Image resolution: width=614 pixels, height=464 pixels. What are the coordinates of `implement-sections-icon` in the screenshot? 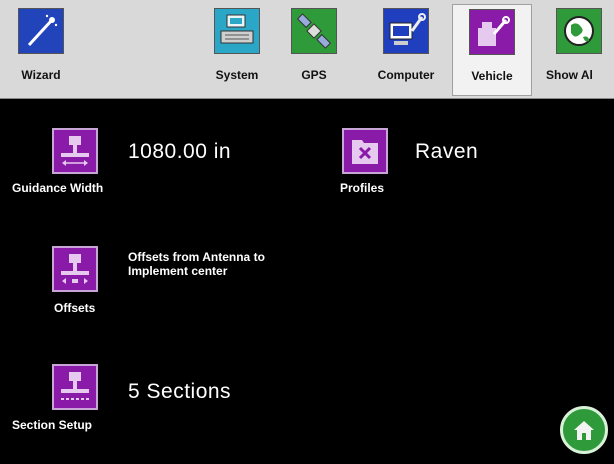 It's located at (75, 386).